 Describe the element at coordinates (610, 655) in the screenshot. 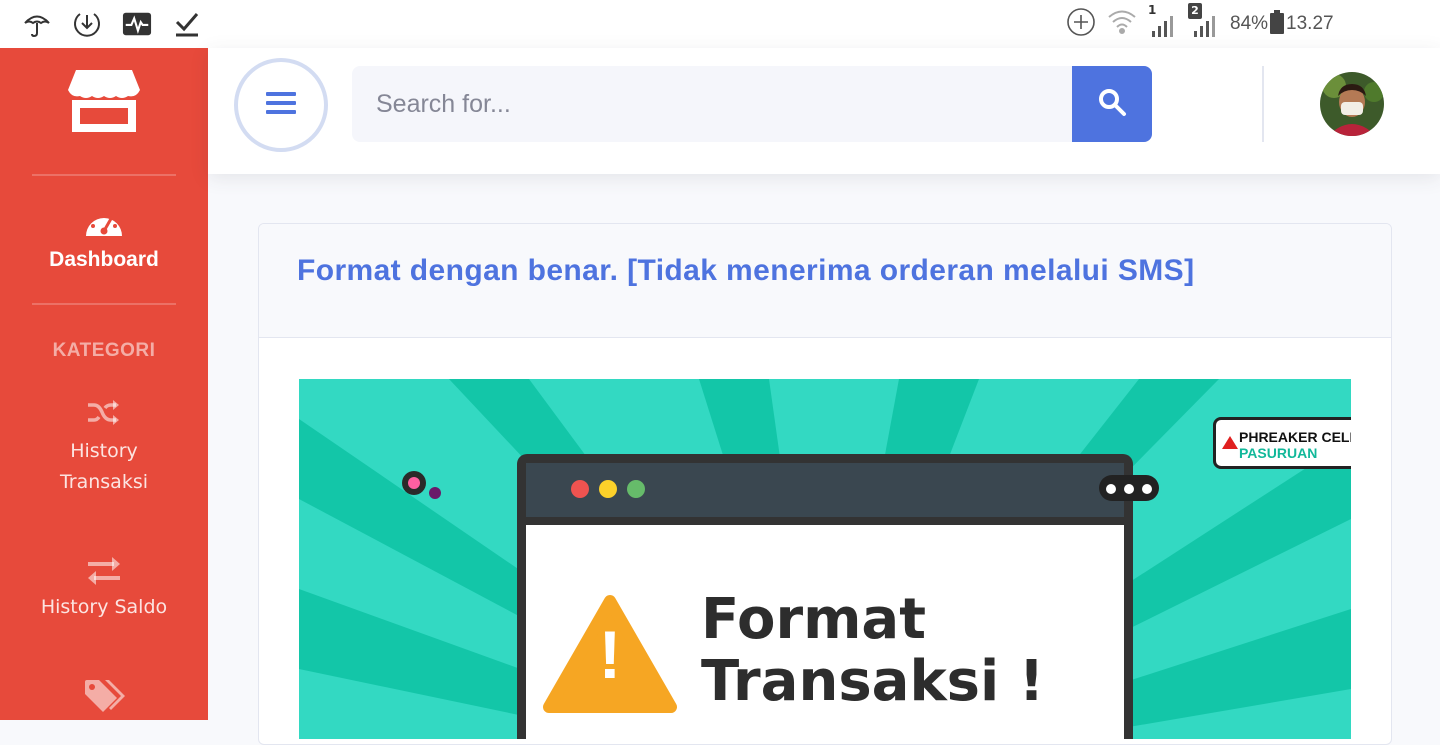

I see `warning-icon: !` at that location.